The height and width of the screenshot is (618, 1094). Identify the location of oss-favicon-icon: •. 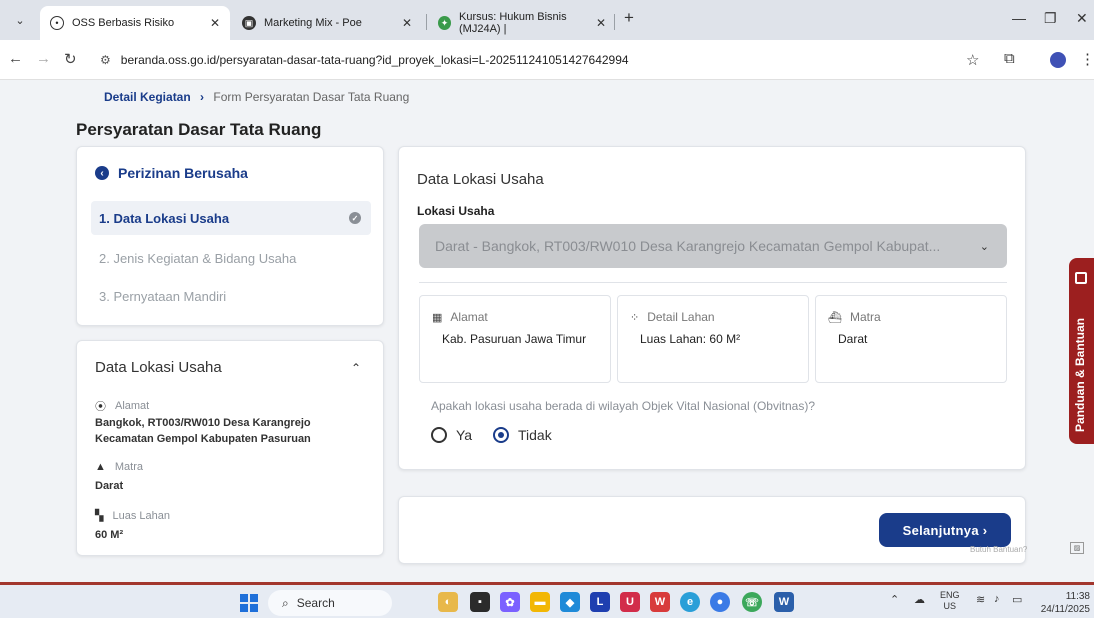
(57, 23).